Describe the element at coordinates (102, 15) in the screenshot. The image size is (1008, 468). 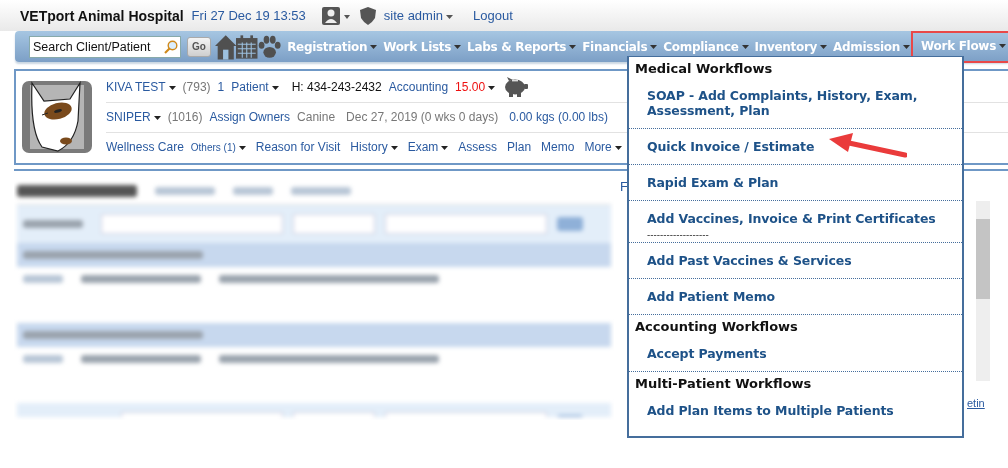
I see `app-title: VETport Animal Hospital` at that location.